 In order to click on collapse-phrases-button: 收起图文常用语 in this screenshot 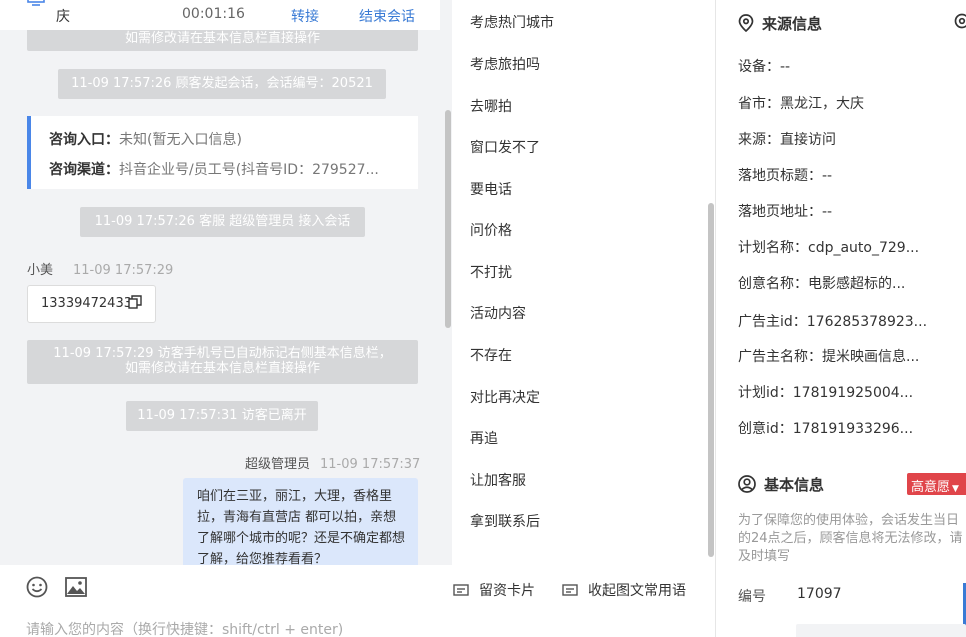, I will do `click(624, 590)`.